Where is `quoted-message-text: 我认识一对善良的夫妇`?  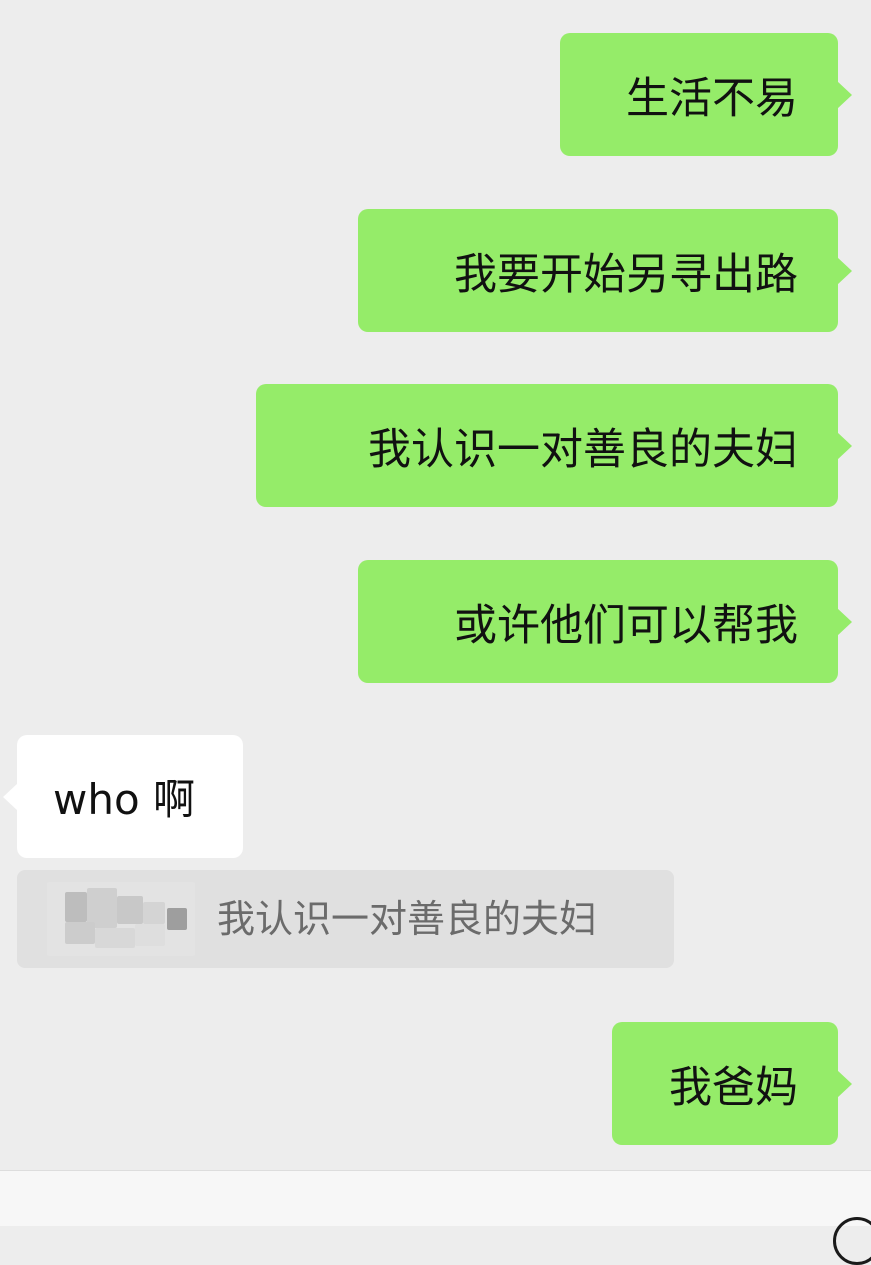 quoted-message-text: 我认识一对善良的夫妇 is located at coordinates (407, 919).